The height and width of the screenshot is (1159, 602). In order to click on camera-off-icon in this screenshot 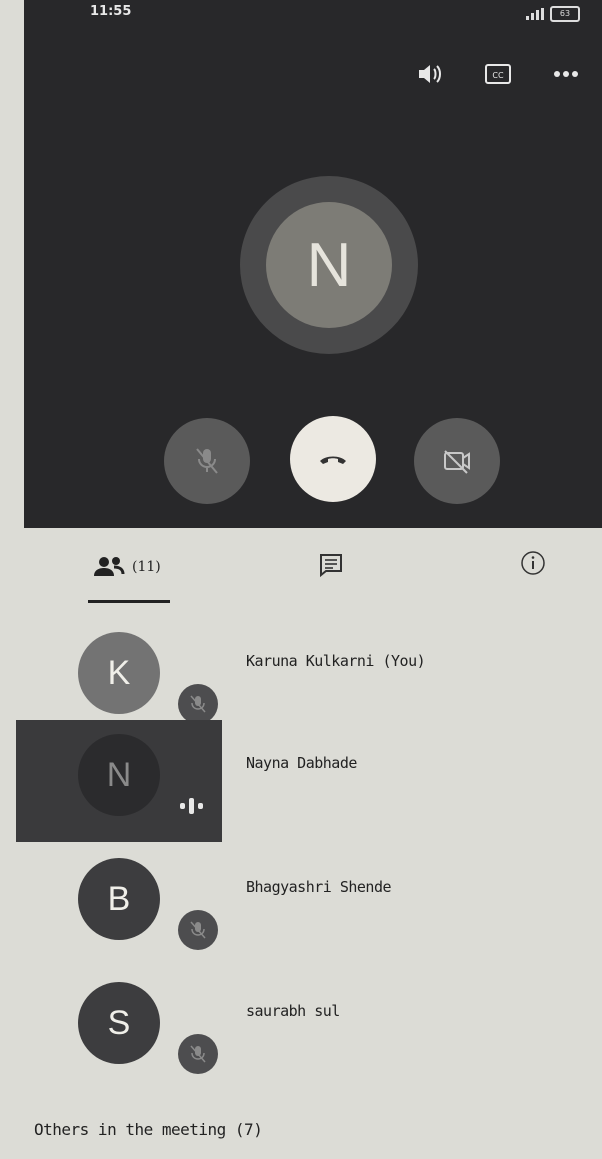, I will do `click(457, 462)`.